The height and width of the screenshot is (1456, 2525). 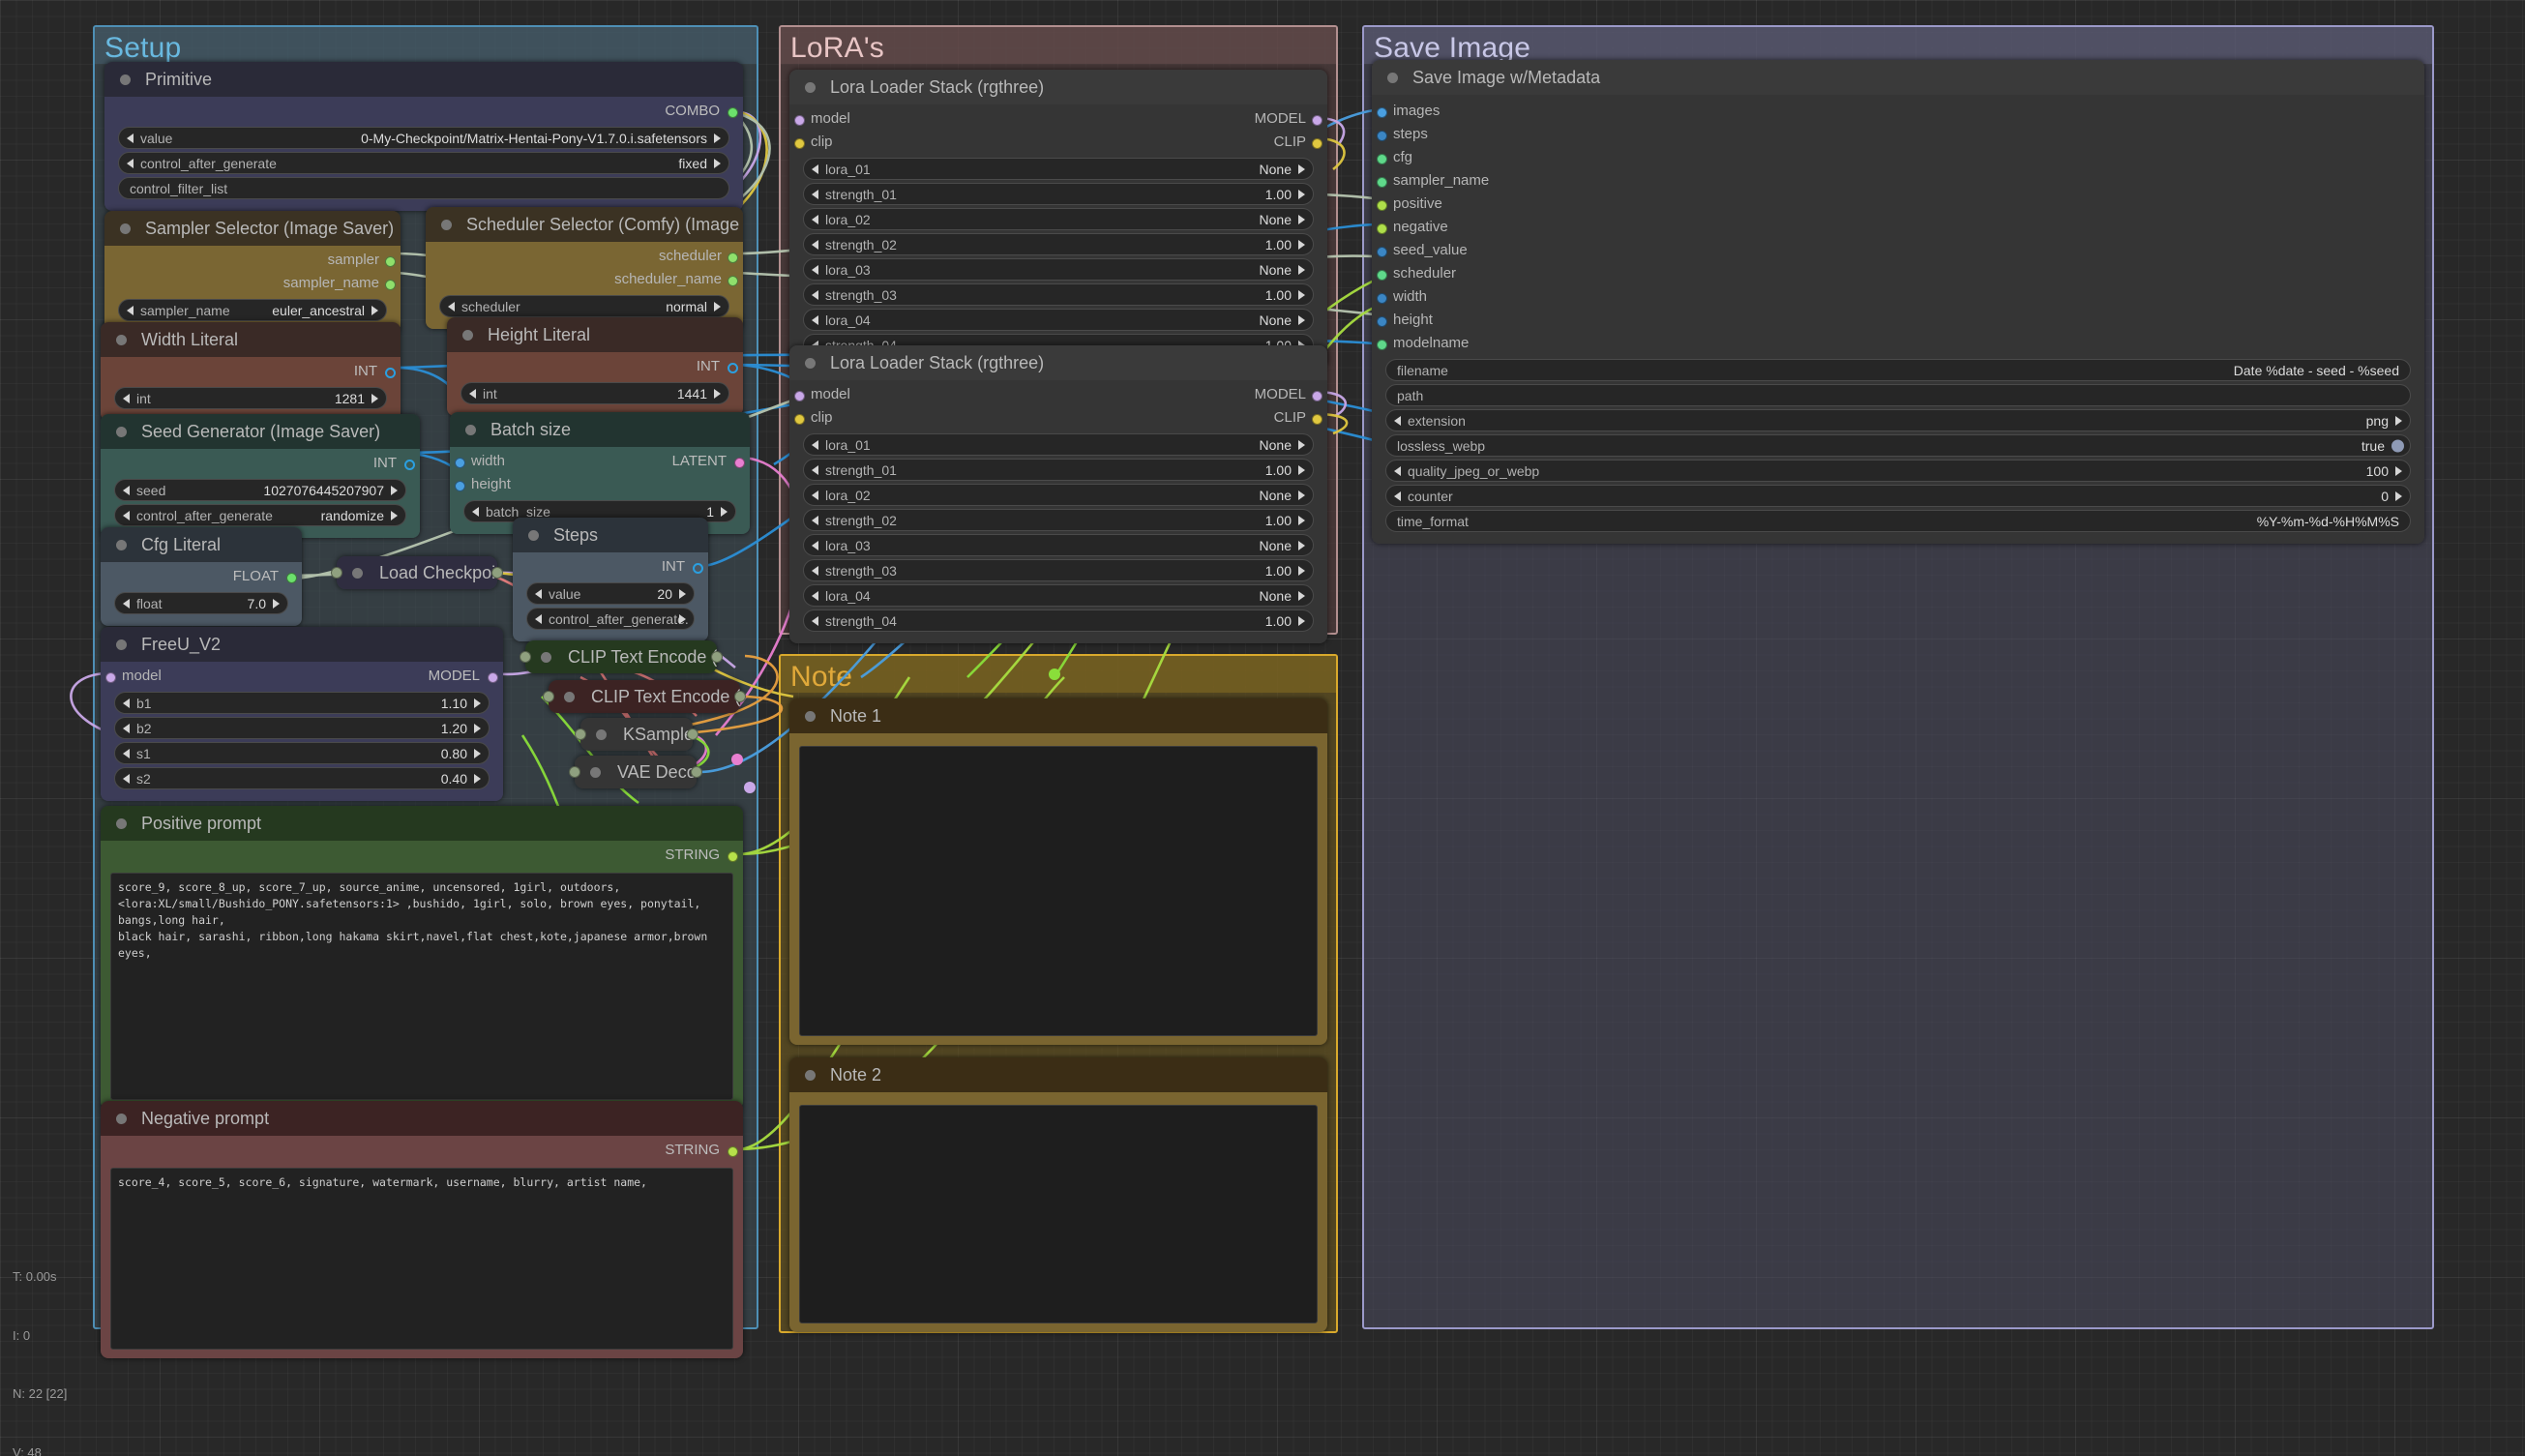 I want to click on node-cfg-literal: Cfg Literal FLOAT float 7.0, so click(x=201, y=577).